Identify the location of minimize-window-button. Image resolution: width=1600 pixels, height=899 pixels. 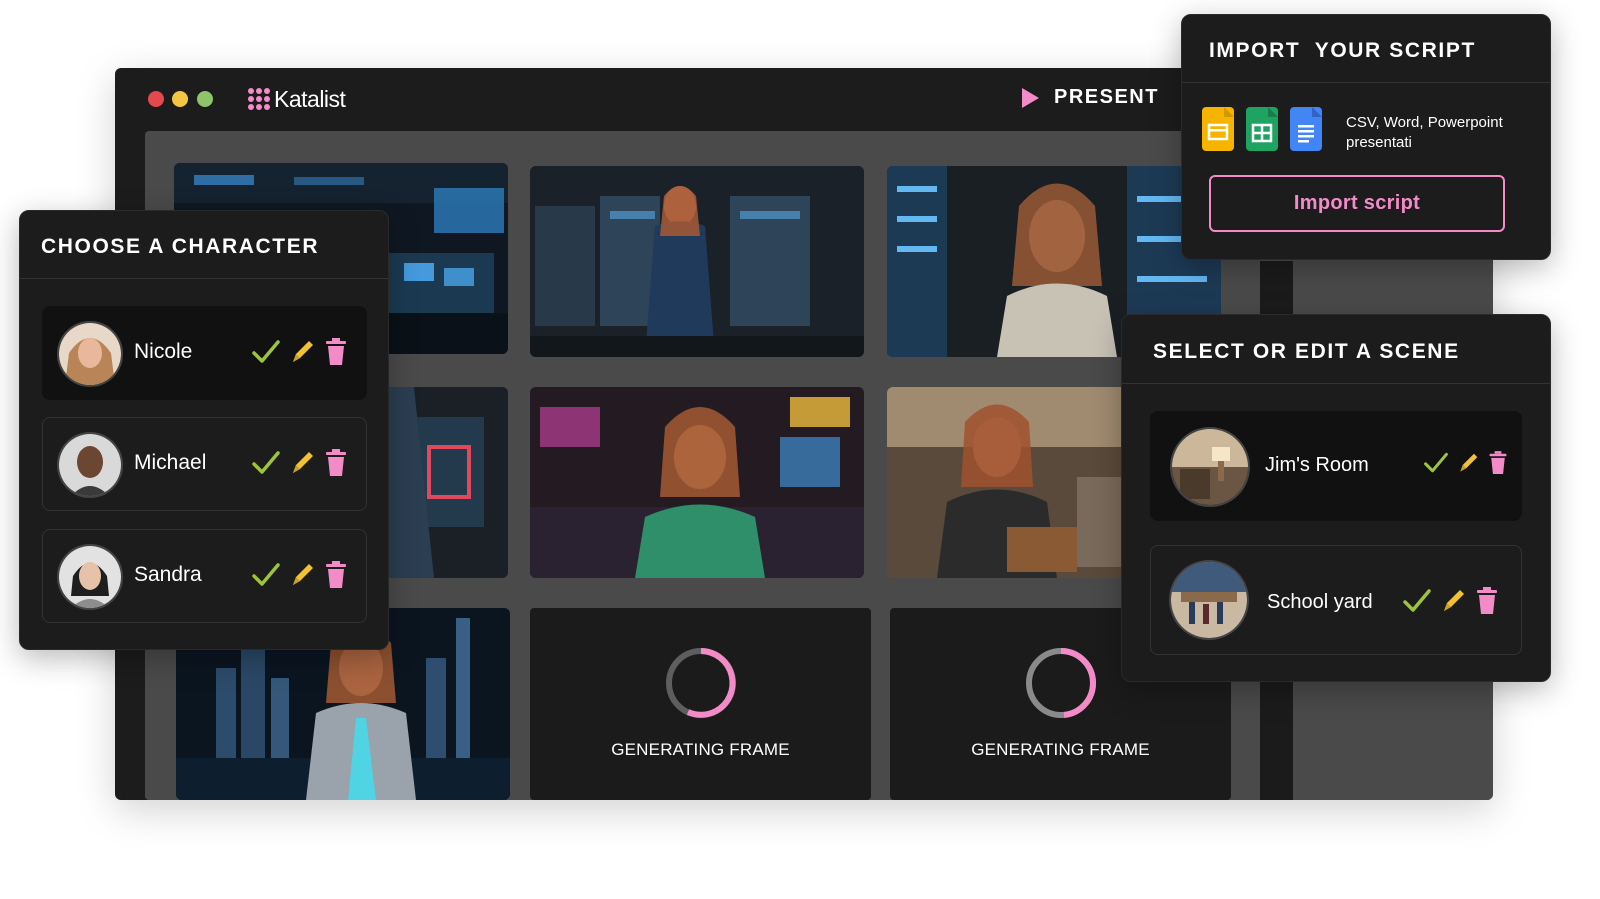
(180, 99).